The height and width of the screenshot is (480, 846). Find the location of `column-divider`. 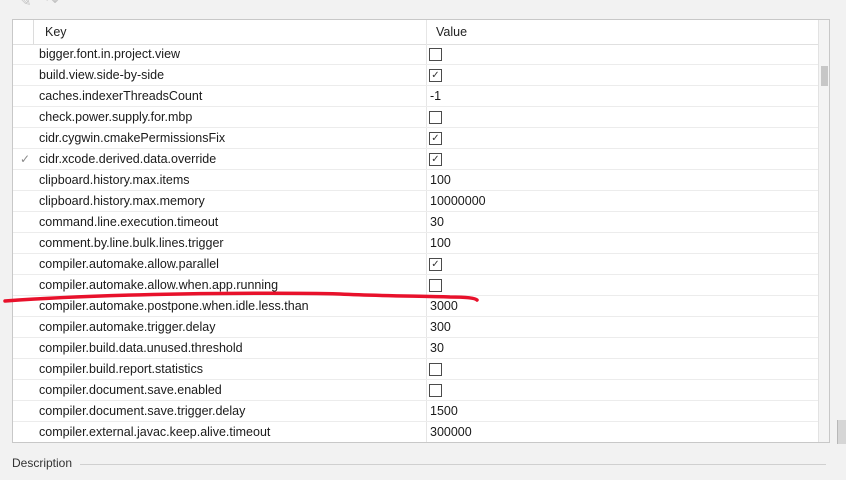

column-divider is located at coordinates (33, 32).